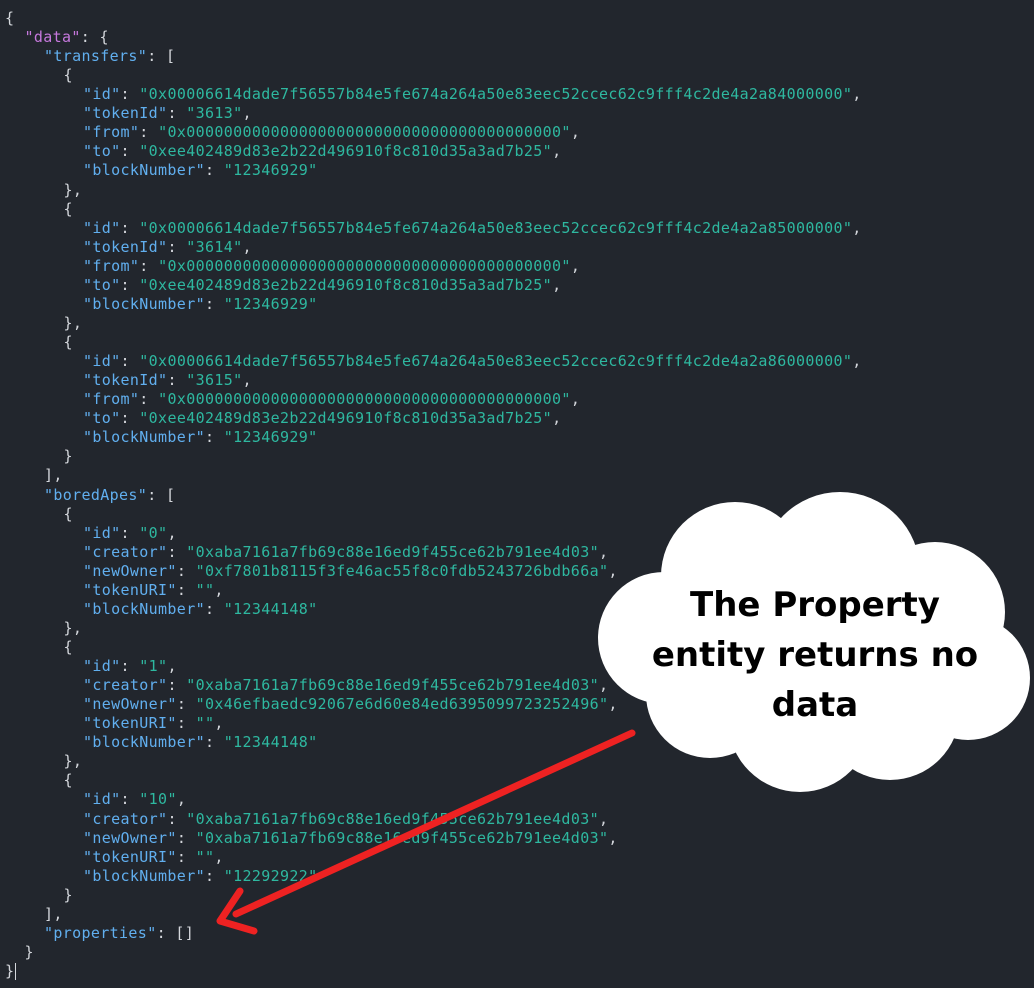 This screenshot has width=1034, height=988. What do you see at coordinates (815, 655) in the screenshot?
I see `callout-text: The Property entity returns no data` at bounding box center [815, 655].